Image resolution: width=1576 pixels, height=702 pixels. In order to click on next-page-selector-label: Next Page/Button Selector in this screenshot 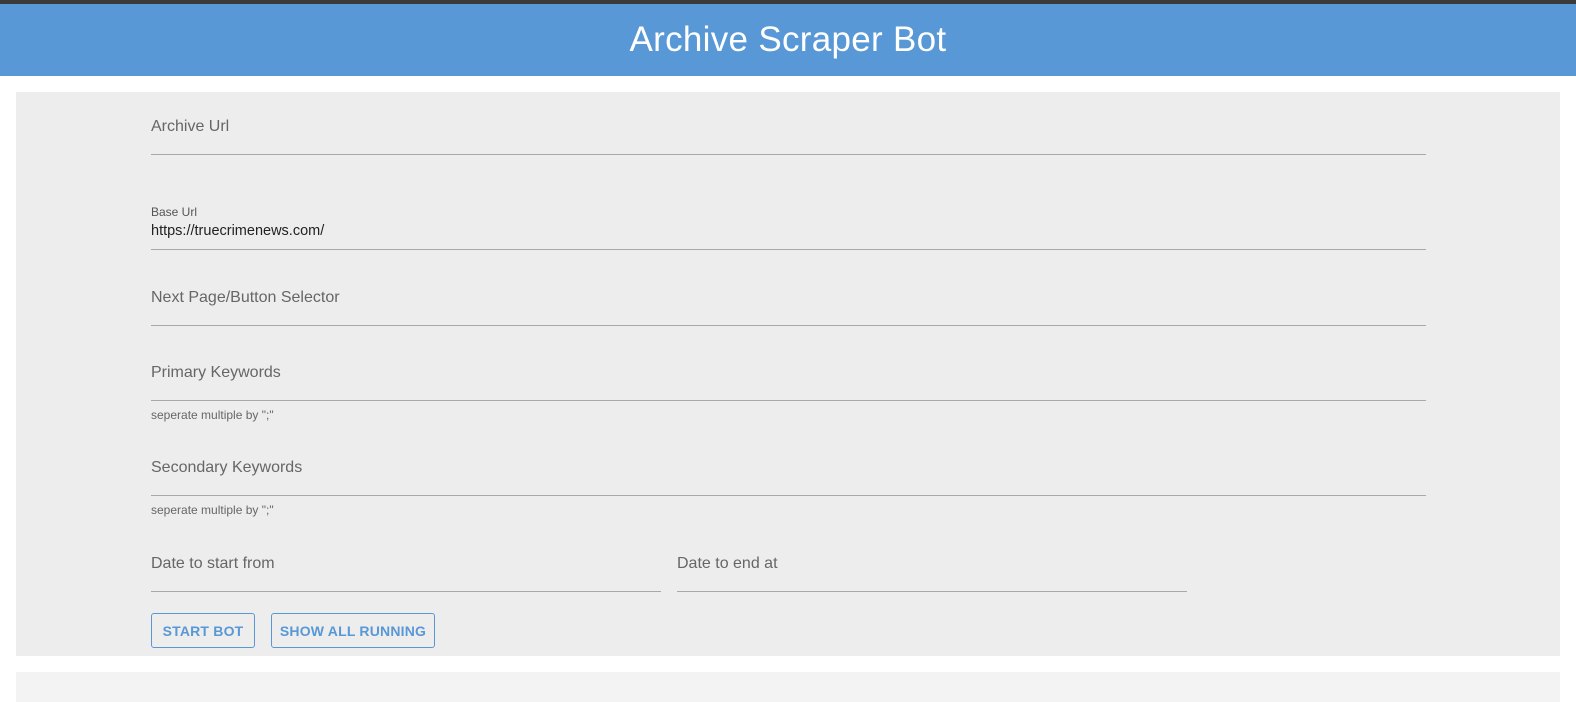, I will do `click(245, 297)`.